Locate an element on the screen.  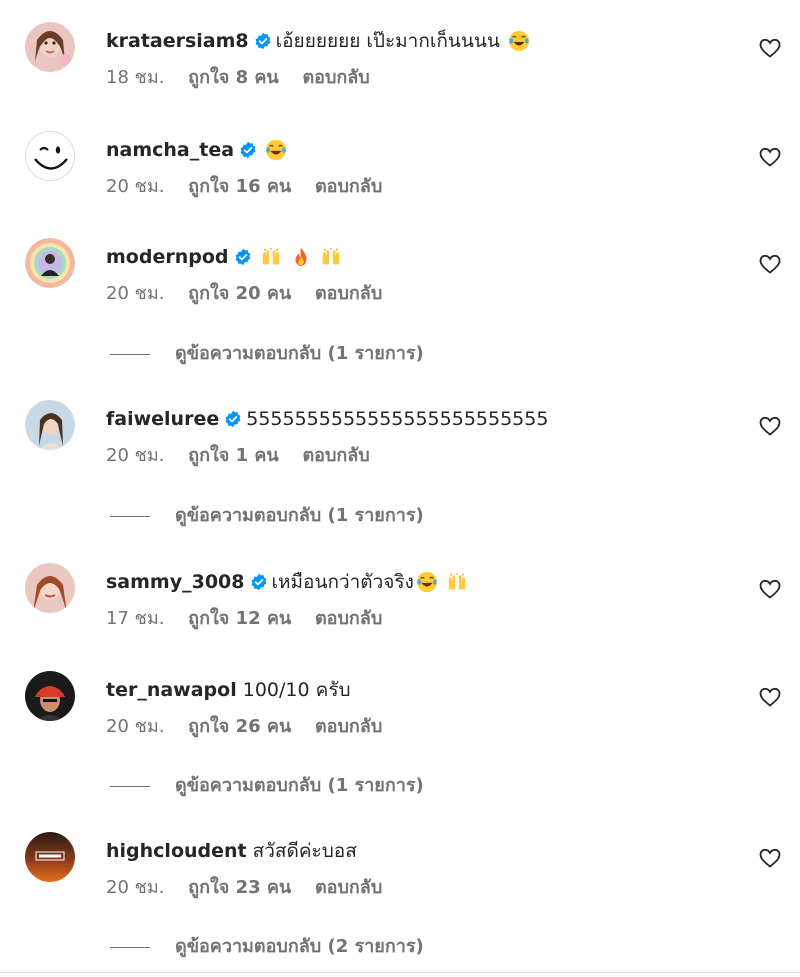
username: faiweluree is located at coordinates (162, 419).